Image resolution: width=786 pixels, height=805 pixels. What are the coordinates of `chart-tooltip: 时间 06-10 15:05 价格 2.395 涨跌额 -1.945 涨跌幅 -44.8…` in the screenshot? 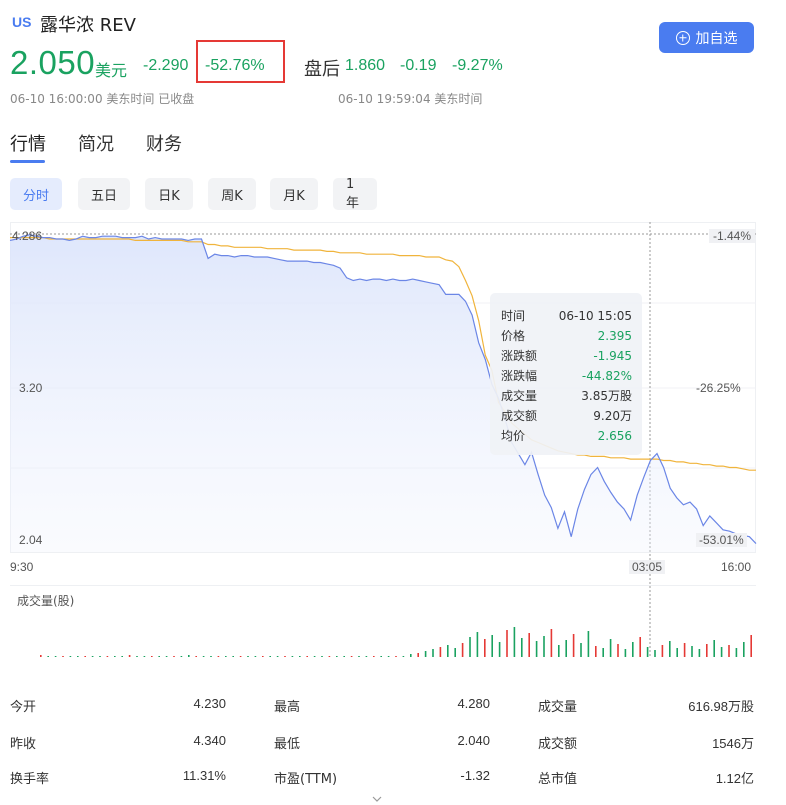 It's located at (566, 374).